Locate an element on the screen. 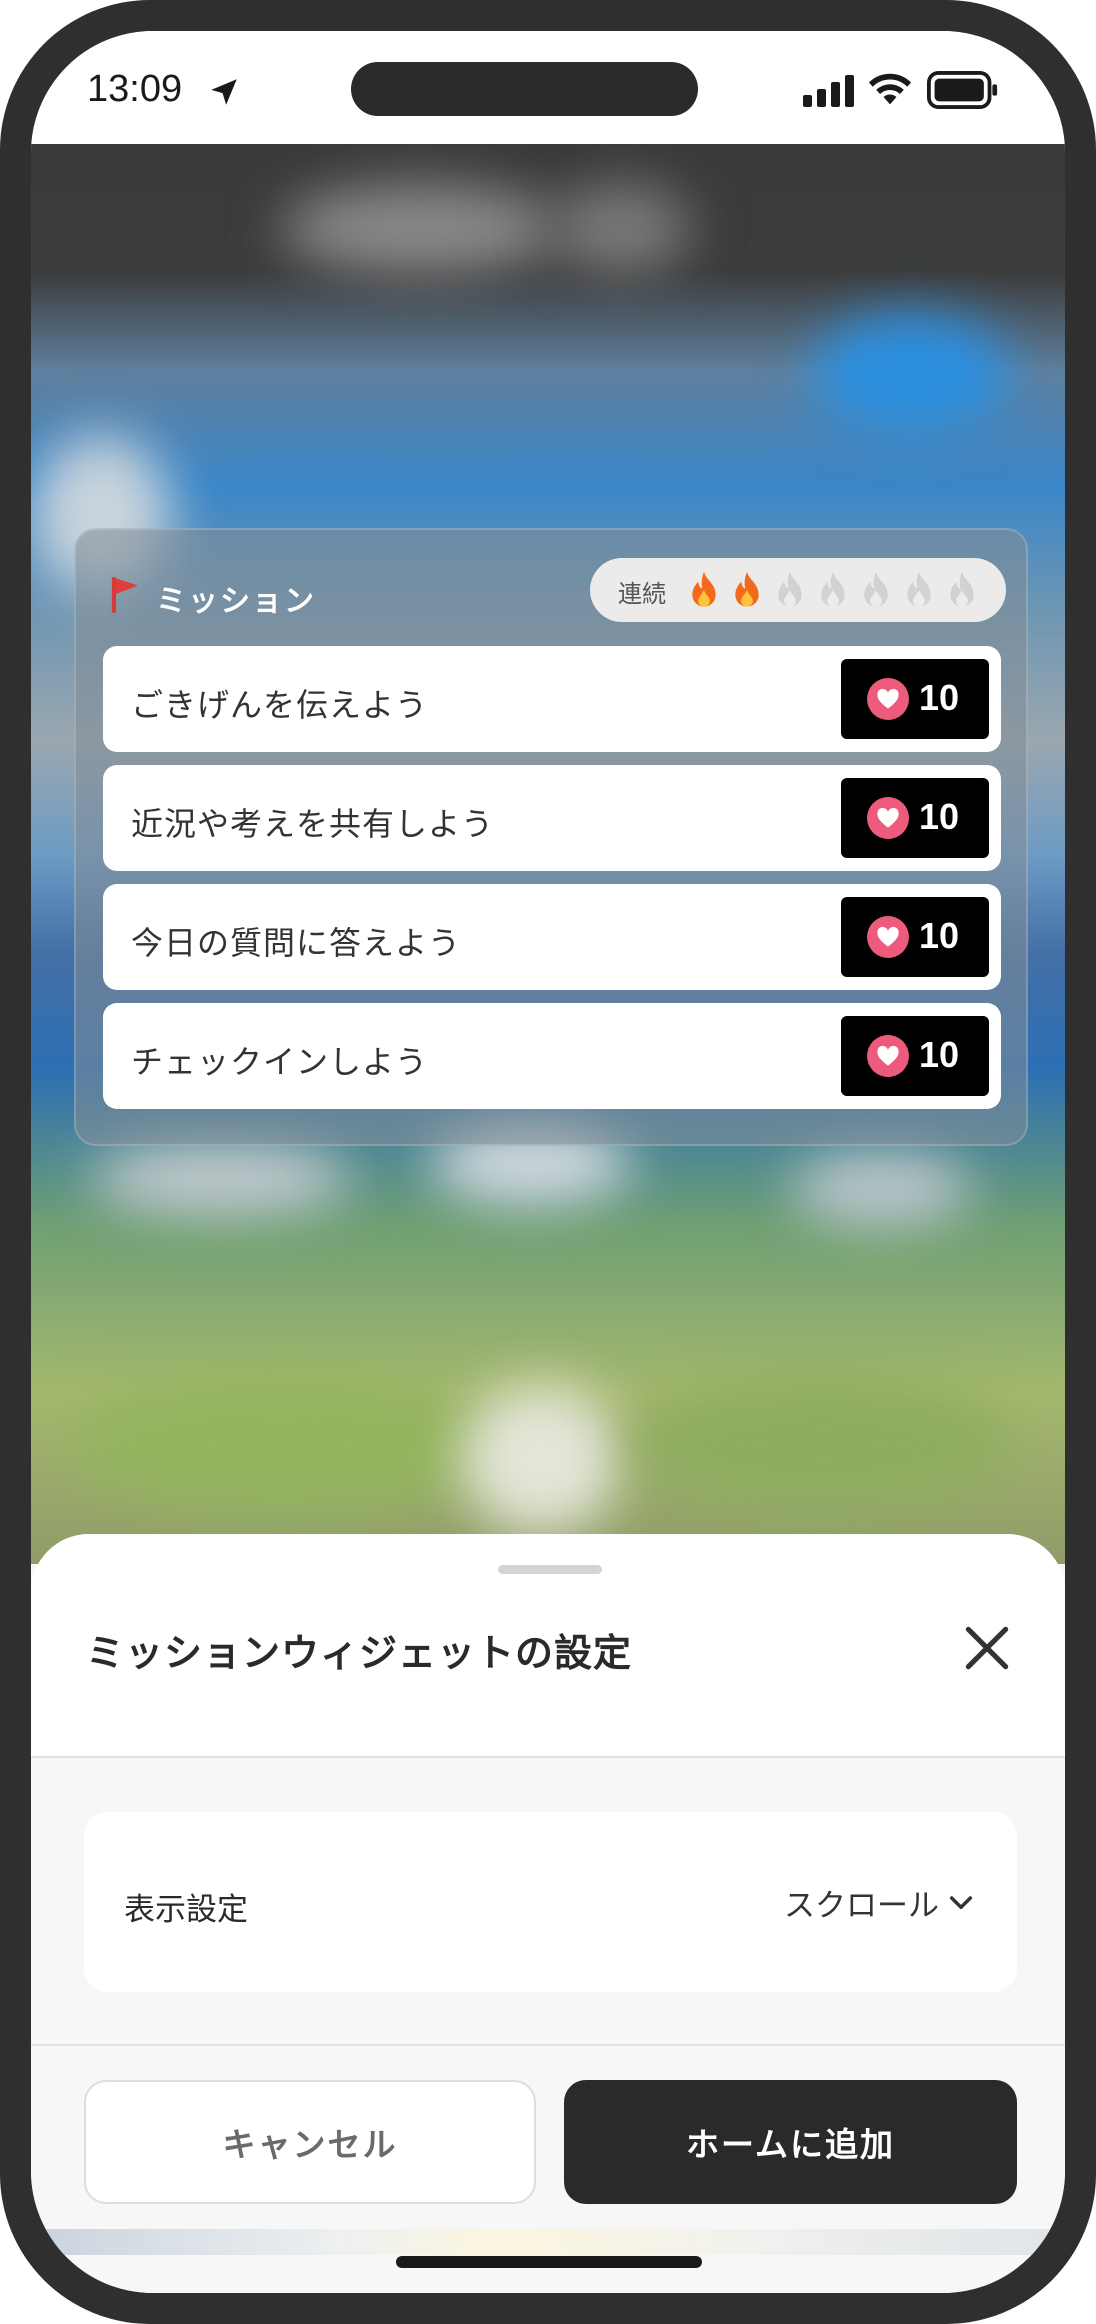 This screenshot has height=2324, width=1096. background-peek is located at coordinates (548, 2242).